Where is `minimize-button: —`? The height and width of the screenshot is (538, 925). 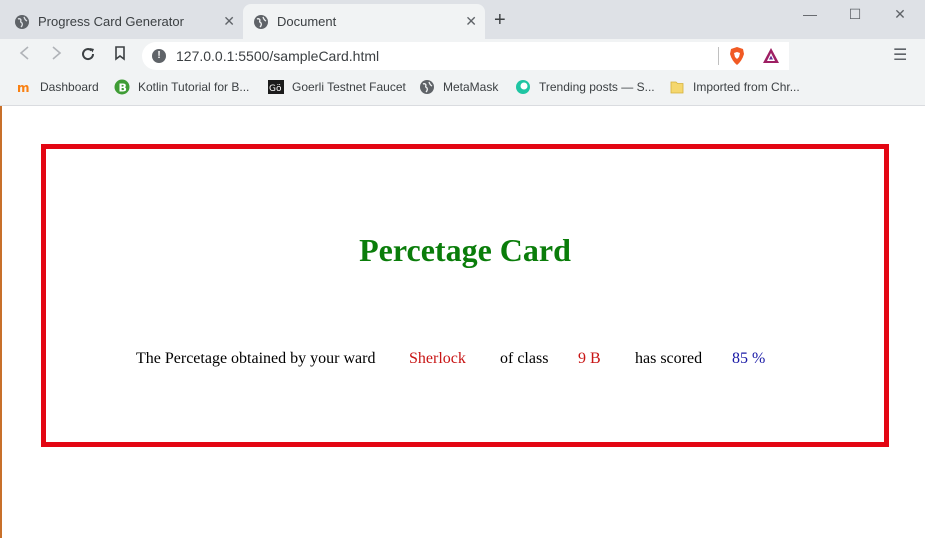
minimize-button: — is located at coordinates (810, 14).